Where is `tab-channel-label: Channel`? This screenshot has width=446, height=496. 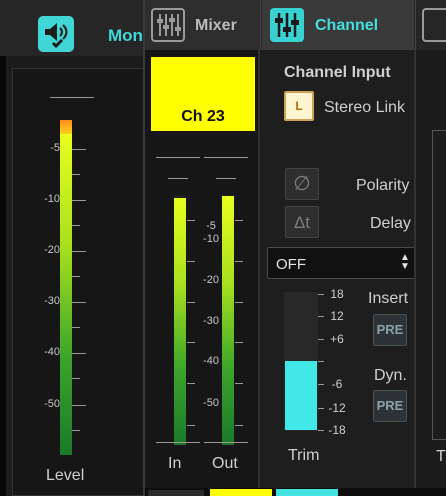 tab-channel-label: Channel is located at coordinates (347, 25).